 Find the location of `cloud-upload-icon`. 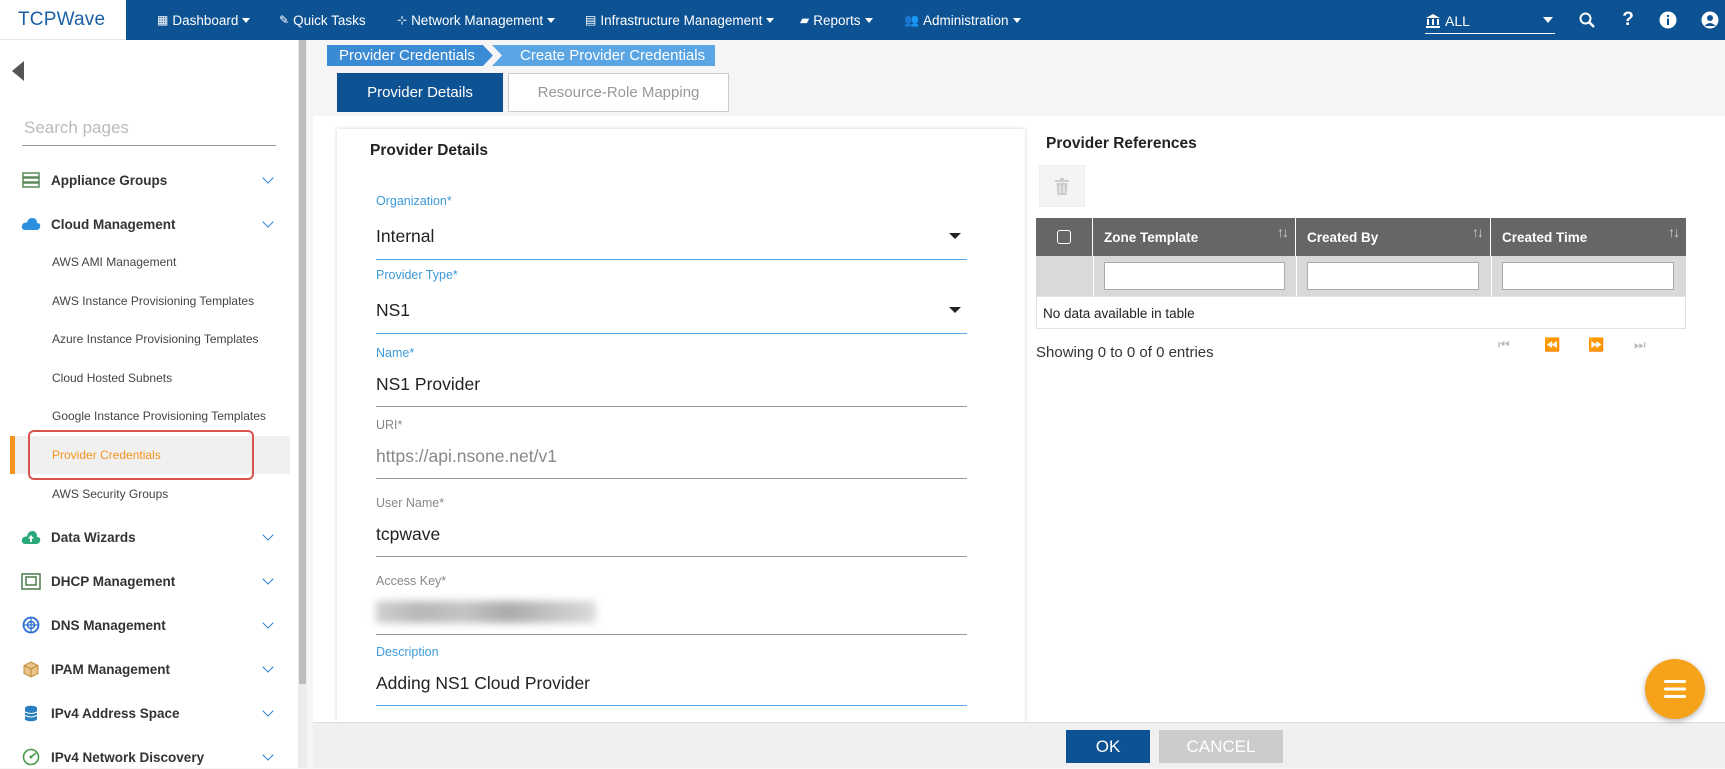

cloud-upload-icon is located at coordinates (31, 537).